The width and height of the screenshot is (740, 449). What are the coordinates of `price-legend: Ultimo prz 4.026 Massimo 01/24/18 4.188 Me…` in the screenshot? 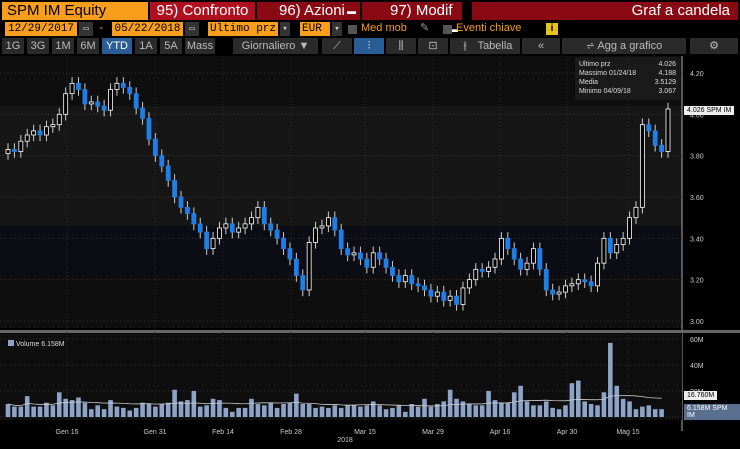 It's located at (627, 78).